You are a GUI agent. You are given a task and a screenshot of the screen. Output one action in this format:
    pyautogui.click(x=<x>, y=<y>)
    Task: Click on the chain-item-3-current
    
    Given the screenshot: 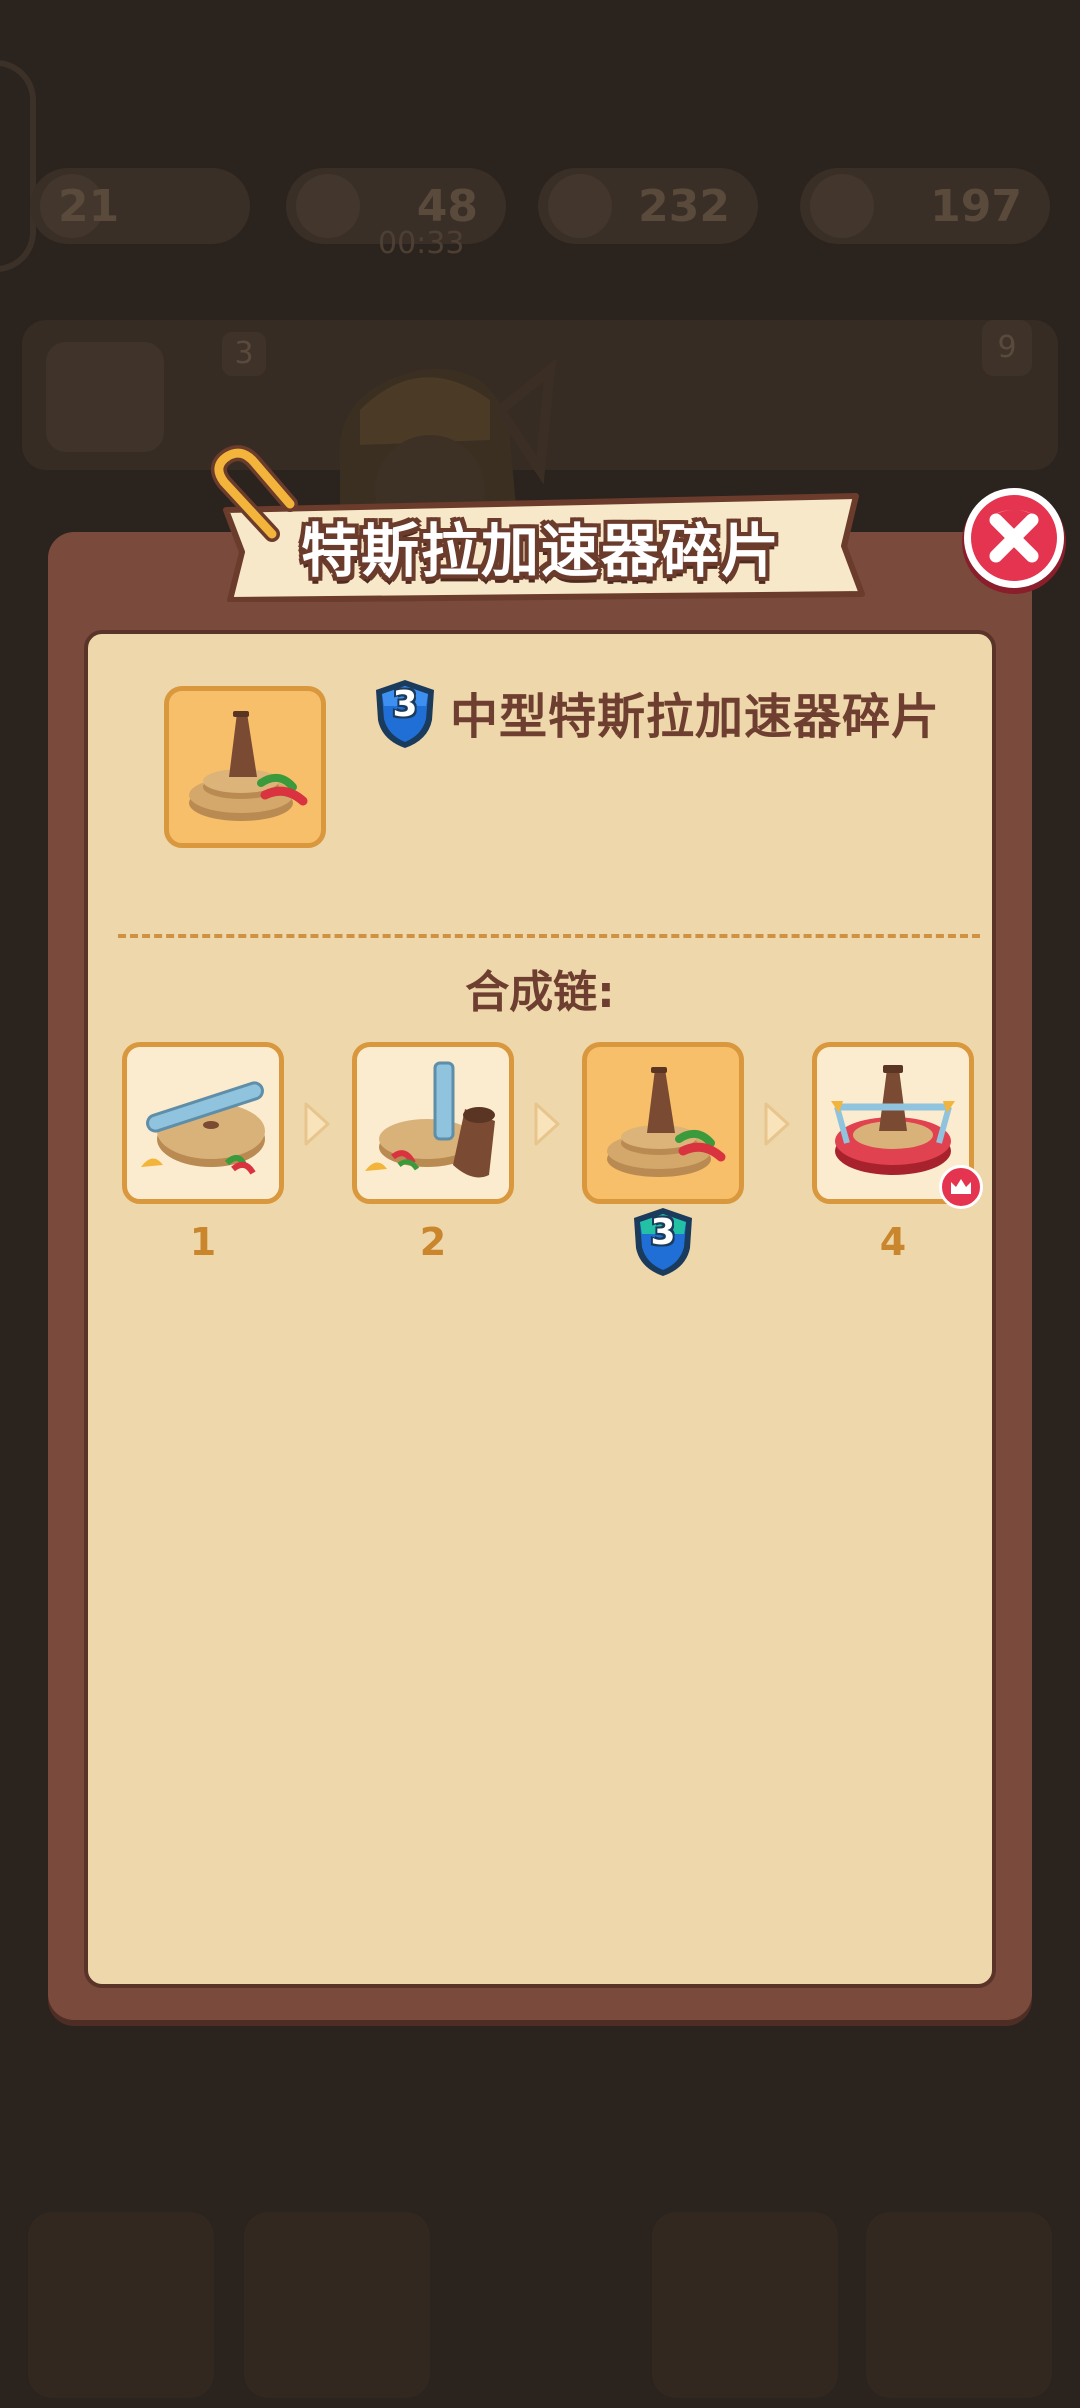 What is the action you would take?
    pyautogui.click(x=663, y=1123)
    